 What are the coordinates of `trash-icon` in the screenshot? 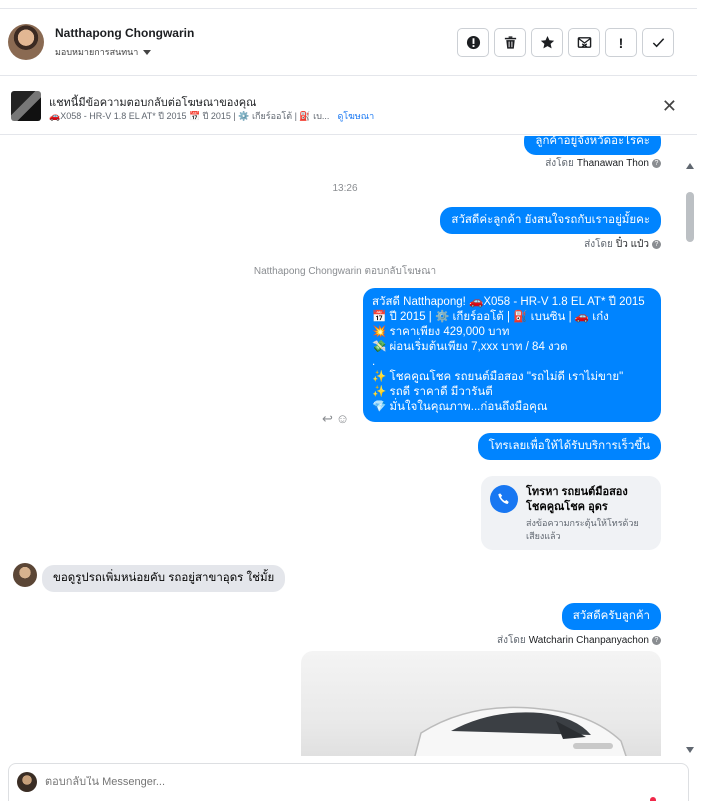 It's located at (510, 42).